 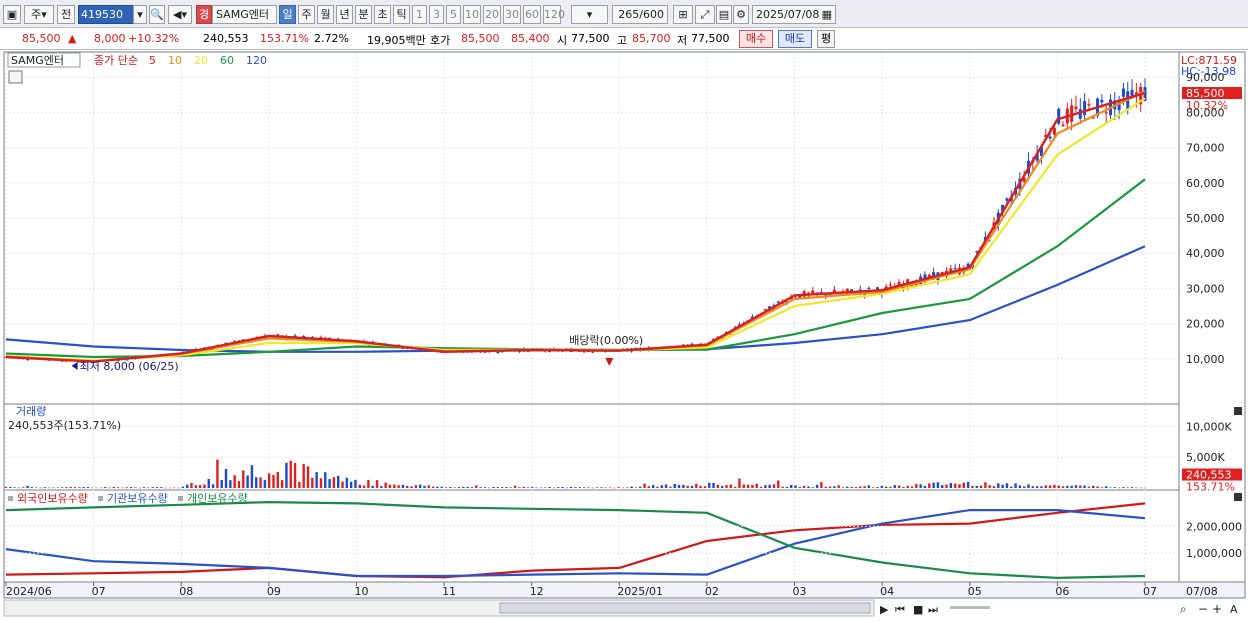 I want to click on drawing-tool-icon: ⤢, so click(x=705, y=14).